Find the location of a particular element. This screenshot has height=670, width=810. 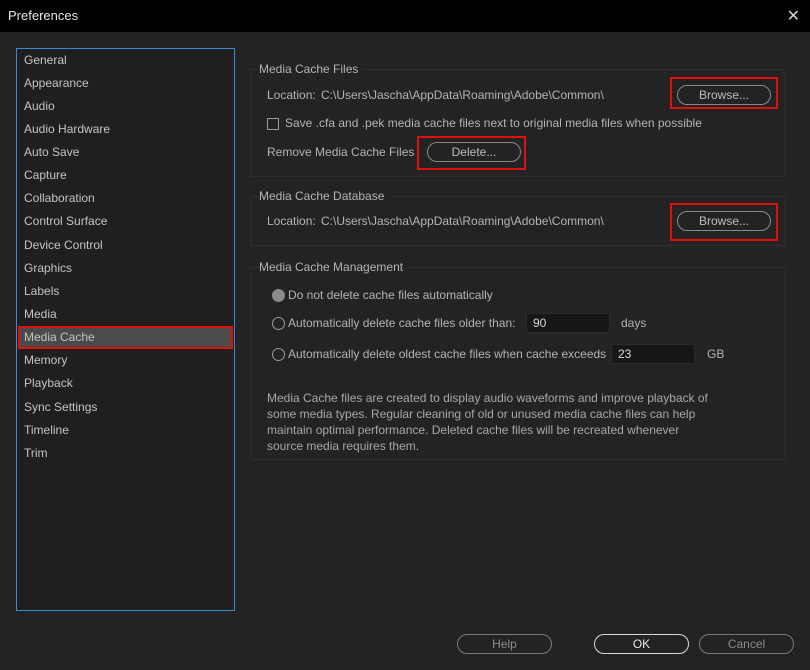

sidebar-item-playback: Playback is located at coordinates (125, 383).